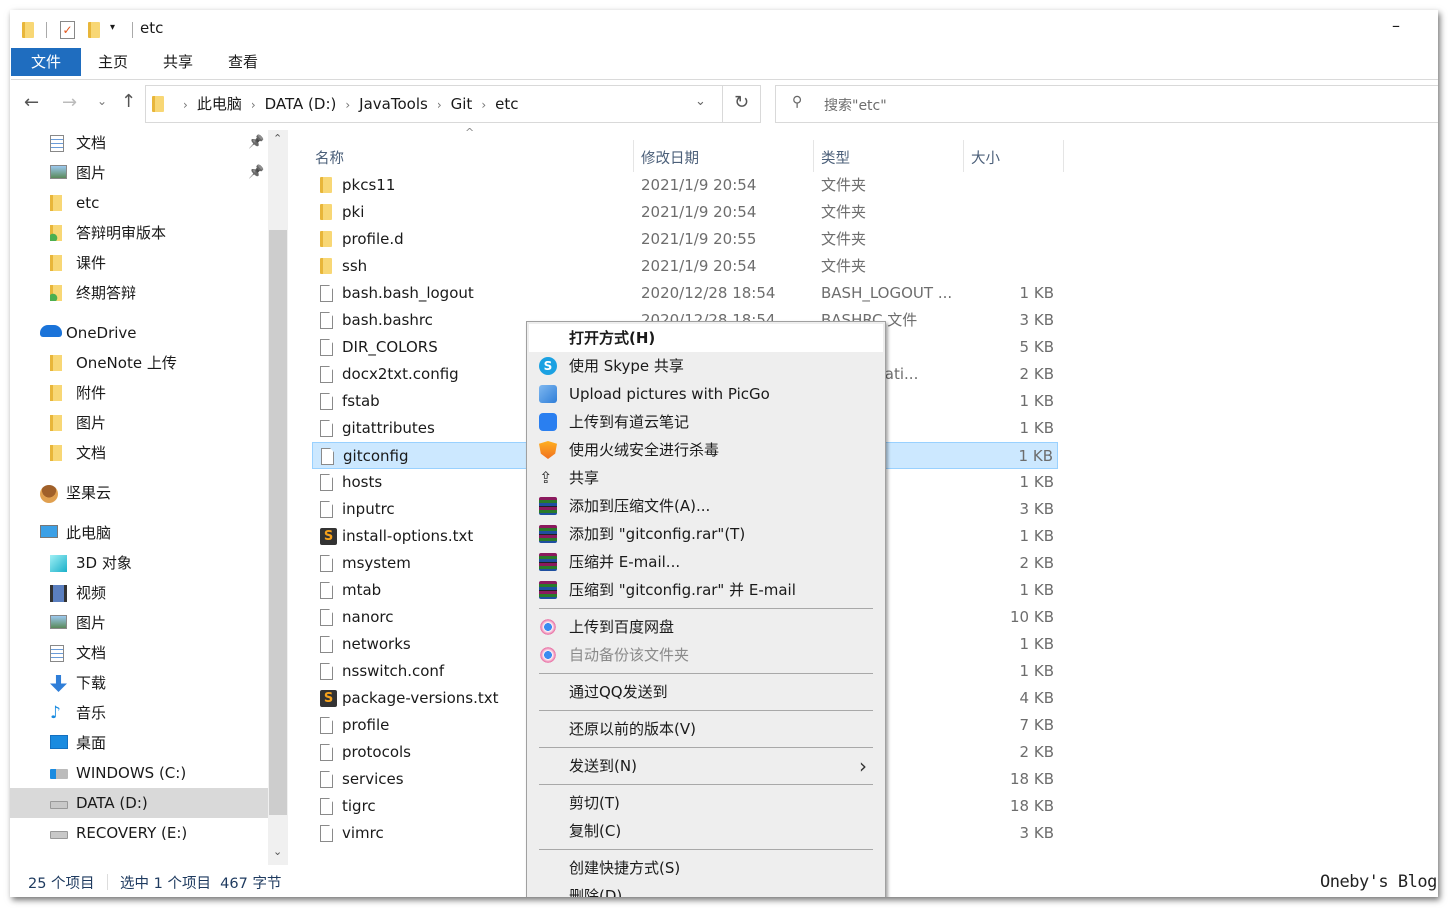 This screenshot has height=908, width=1448. I want to click on breadcrumb: › 此电脑 › DATA (D:) › JavaTools › Git › etc, so click(346, 104).